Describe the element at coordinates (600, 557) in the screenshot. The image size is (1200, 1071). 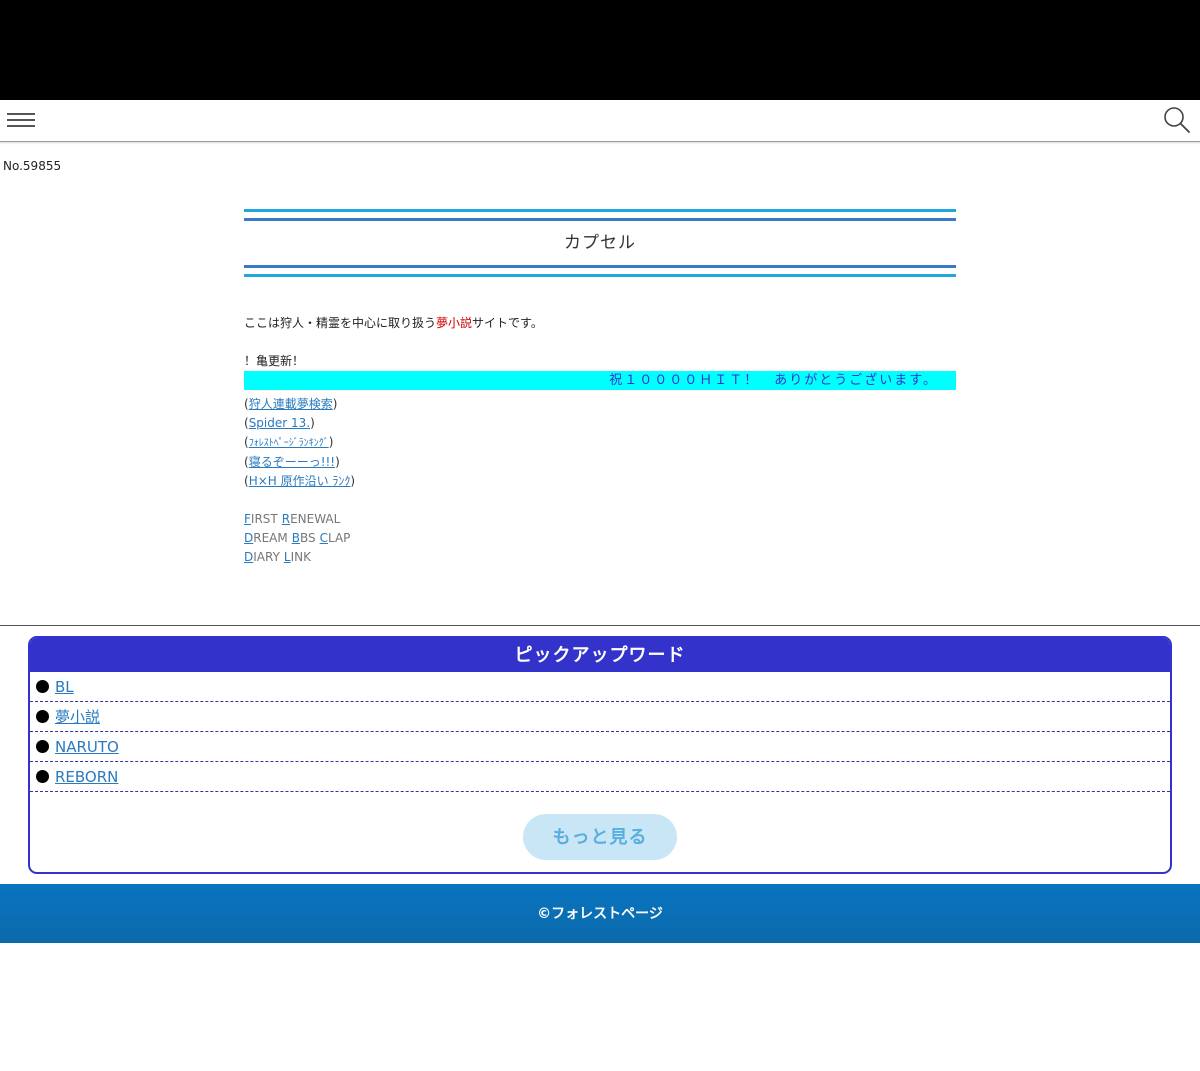
I see `menu-row: DIARY LINK` at that location.